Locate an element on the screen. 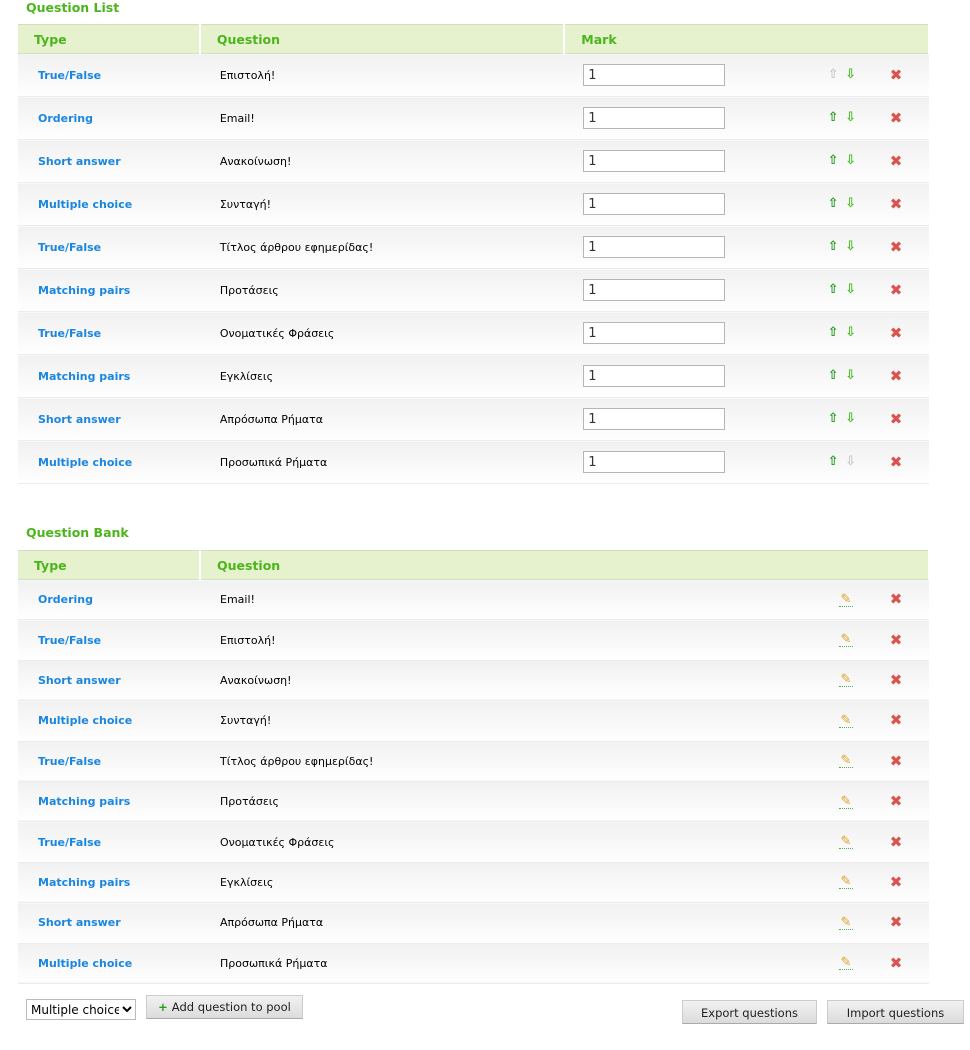  plus-icon: + is located at coordinates (163, 1007).